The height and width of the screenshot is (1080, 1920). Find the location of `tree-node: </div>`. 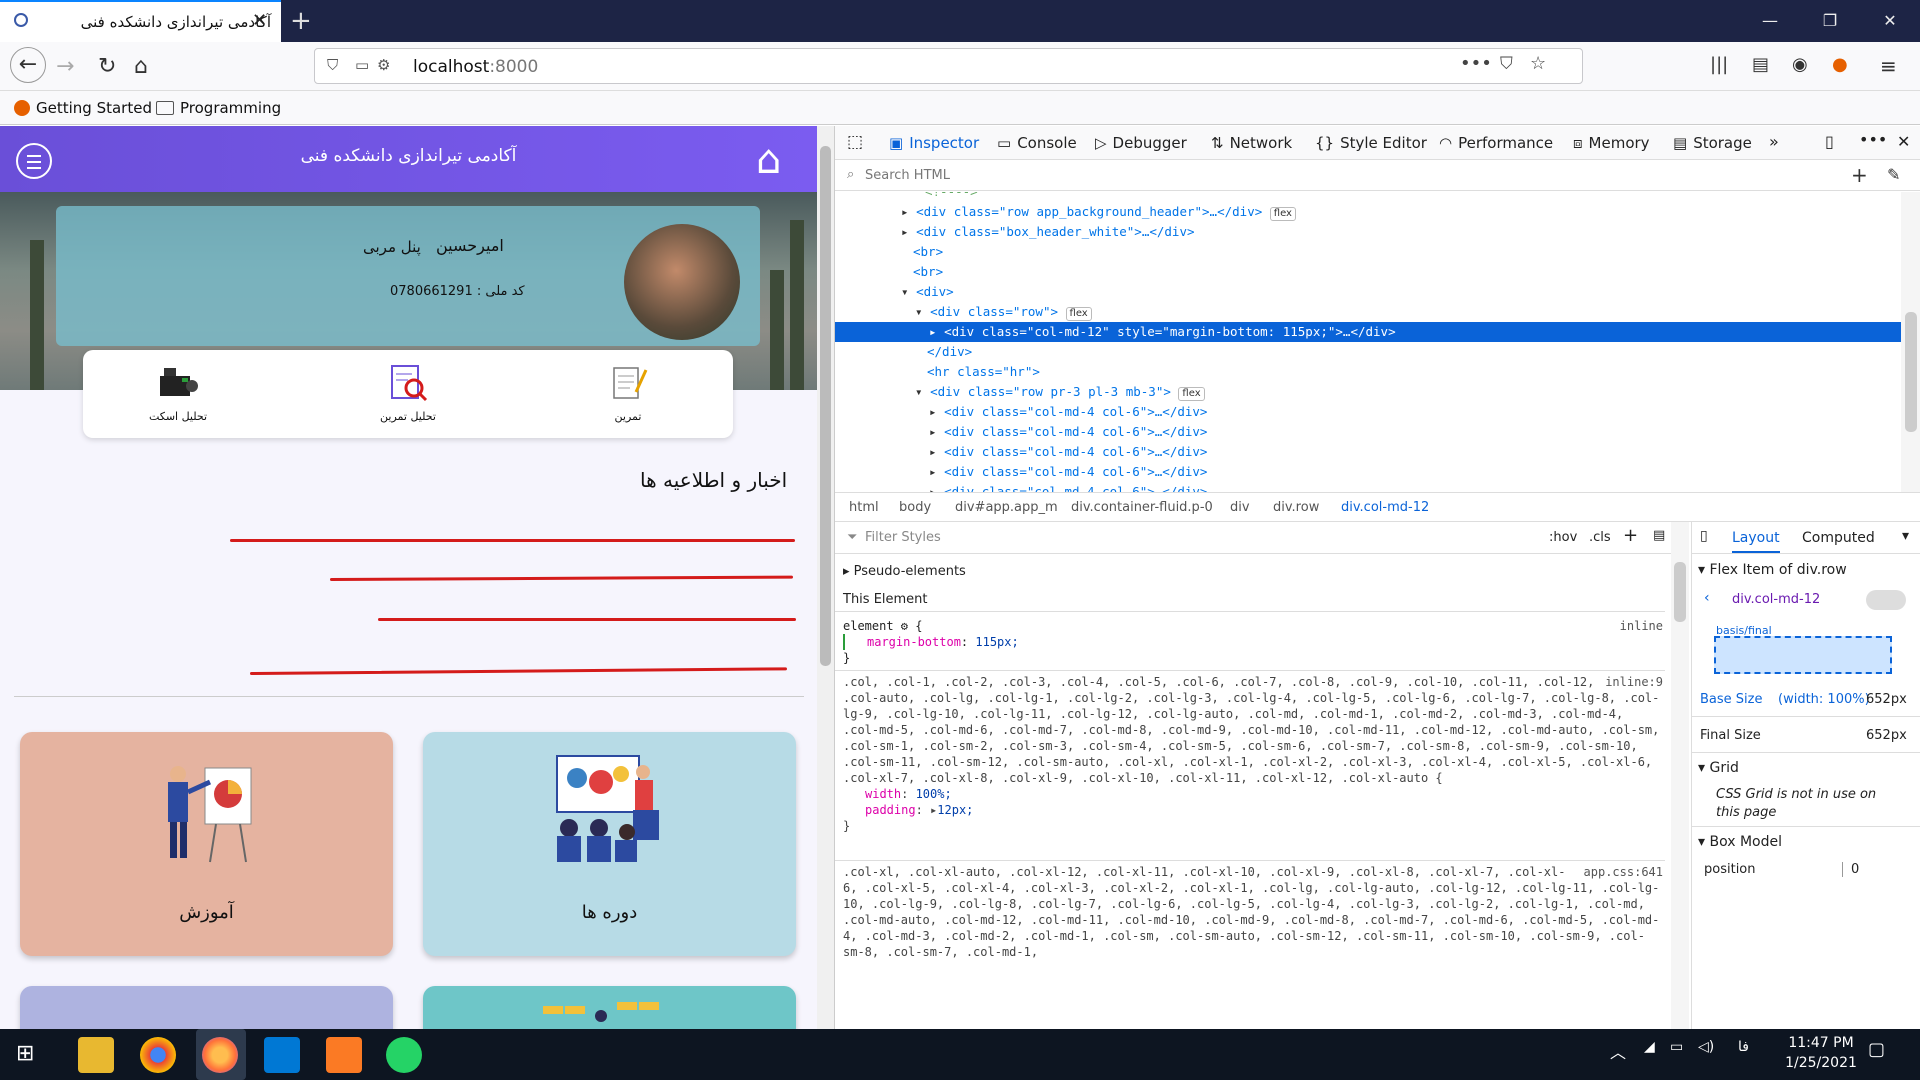

tree-node: </div> is located at coordinates (949, 352).